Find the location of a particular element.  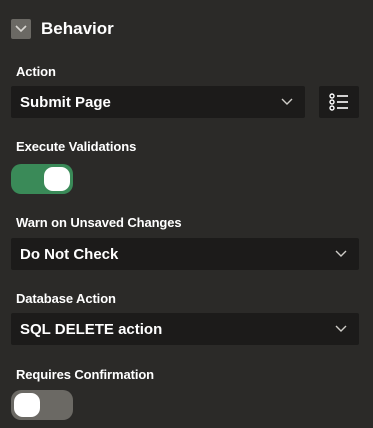

action-select-value: Submit Page is located at coordinates (65, 102).